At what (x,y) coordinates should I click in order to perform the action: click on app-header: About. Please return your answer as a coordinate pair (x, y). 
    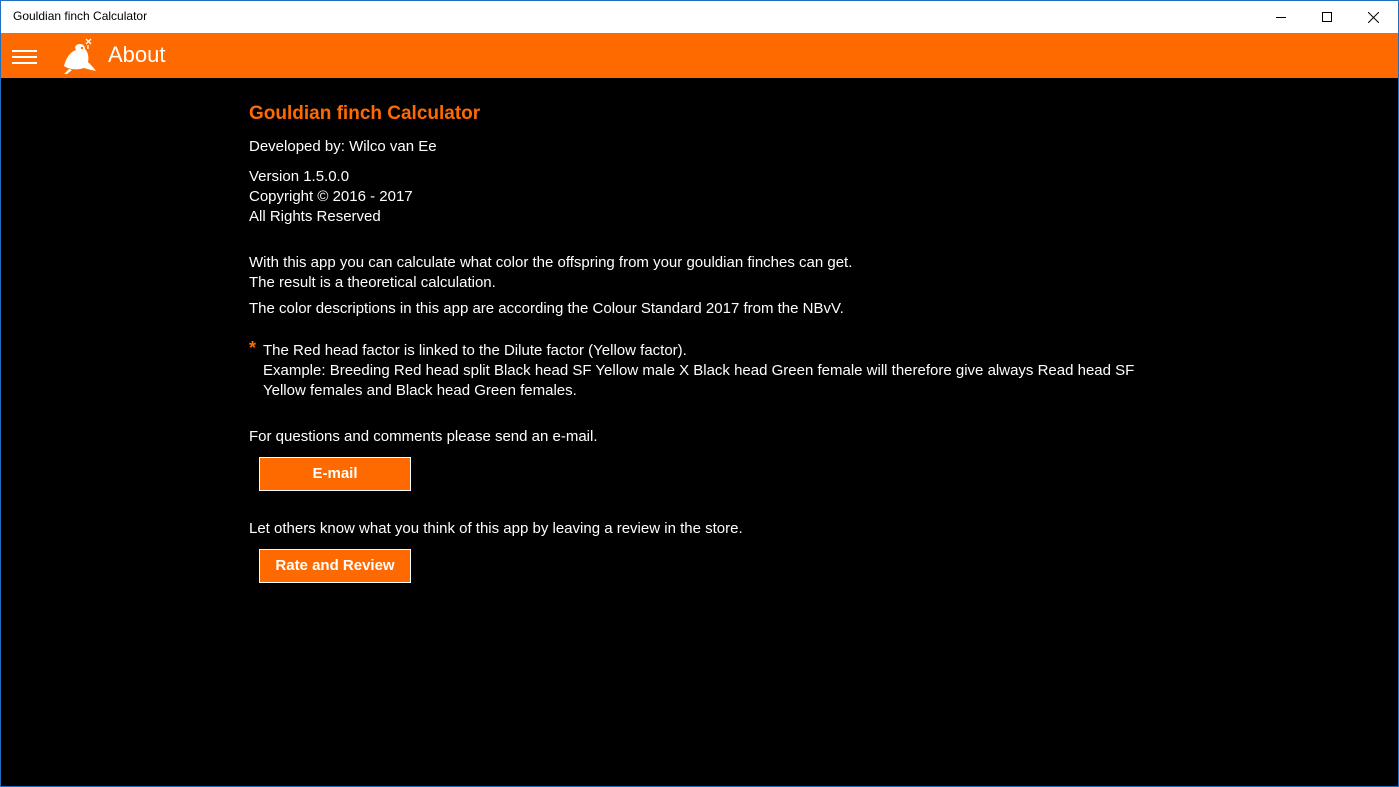
    Looking at the image, I should click on (699, 55).